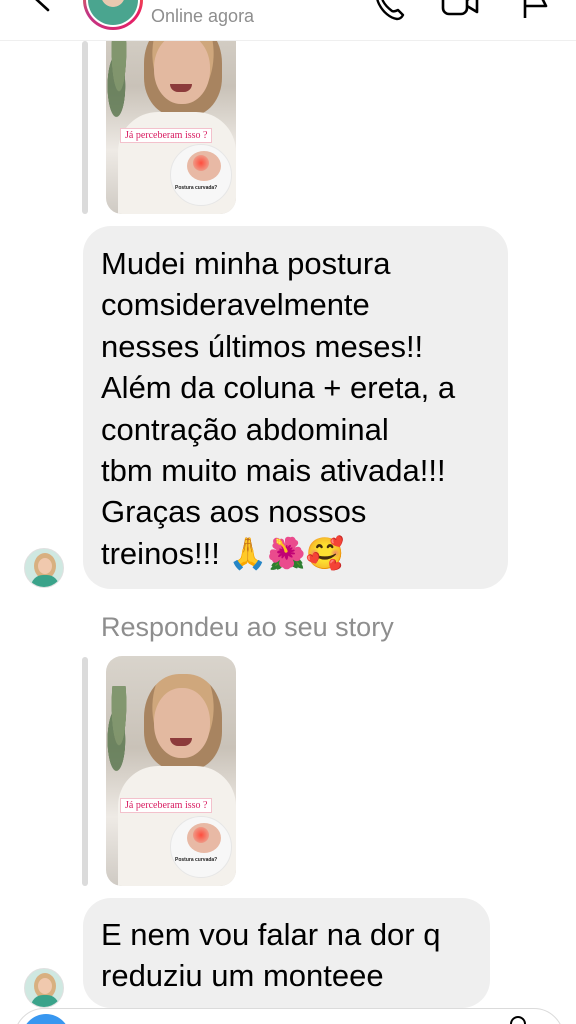 The width and height of the screenshot is (576, 1024). Describe the element at coordinates (203, 16) in the screenshot. I see `online-status: Online agora` at that location.